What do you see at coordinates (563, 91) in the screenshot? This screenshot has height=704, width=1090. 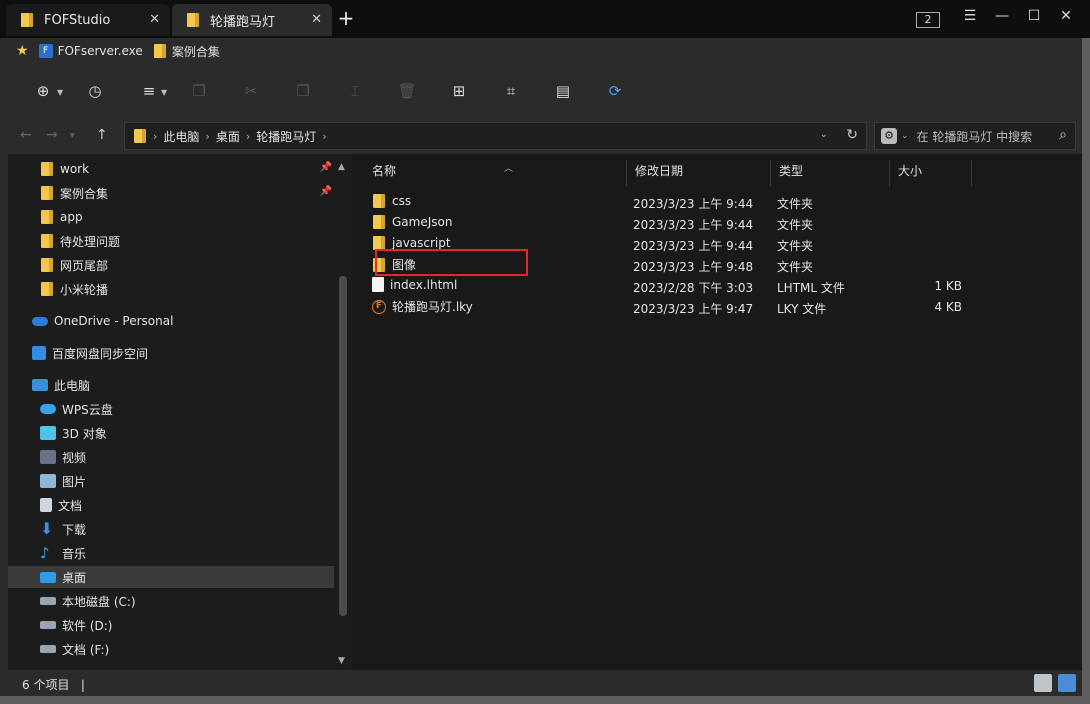 I see `properties-icon: ▤` at bounding box center [563, 91].